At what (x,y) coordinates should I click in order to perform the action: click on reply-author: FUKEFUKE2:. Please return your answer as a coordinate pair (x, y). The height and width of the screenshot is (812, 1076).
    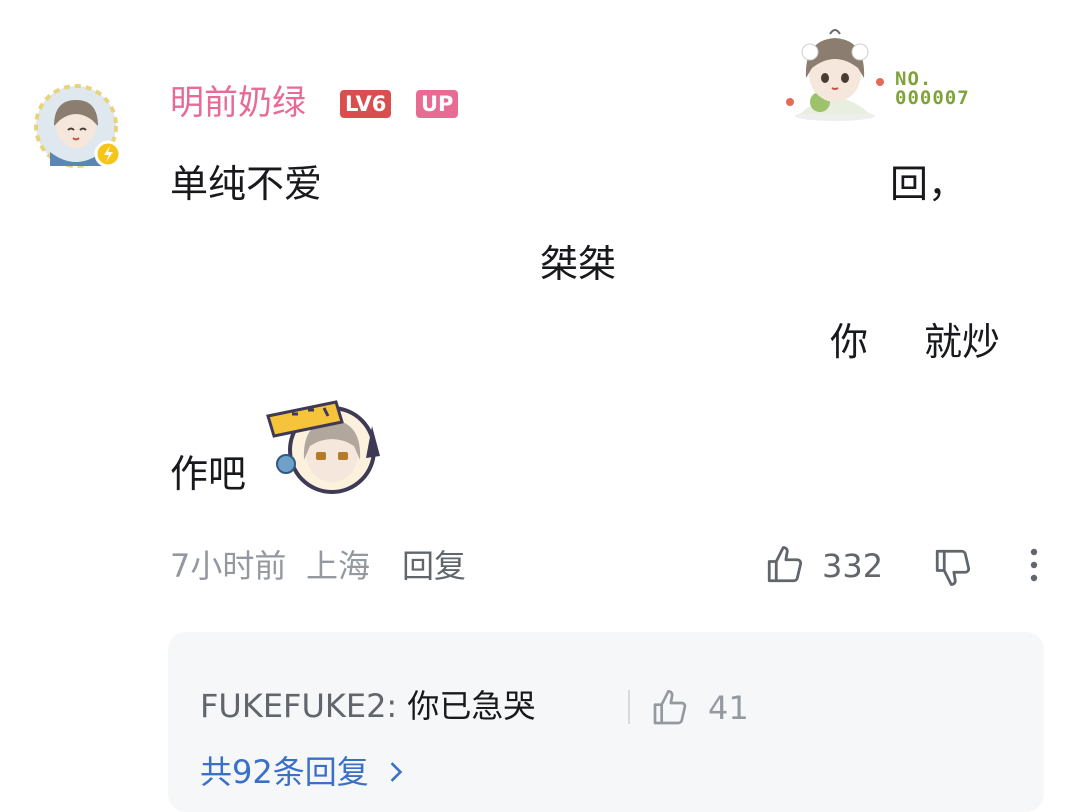
    Looking at the image, I should click on (298, 706).